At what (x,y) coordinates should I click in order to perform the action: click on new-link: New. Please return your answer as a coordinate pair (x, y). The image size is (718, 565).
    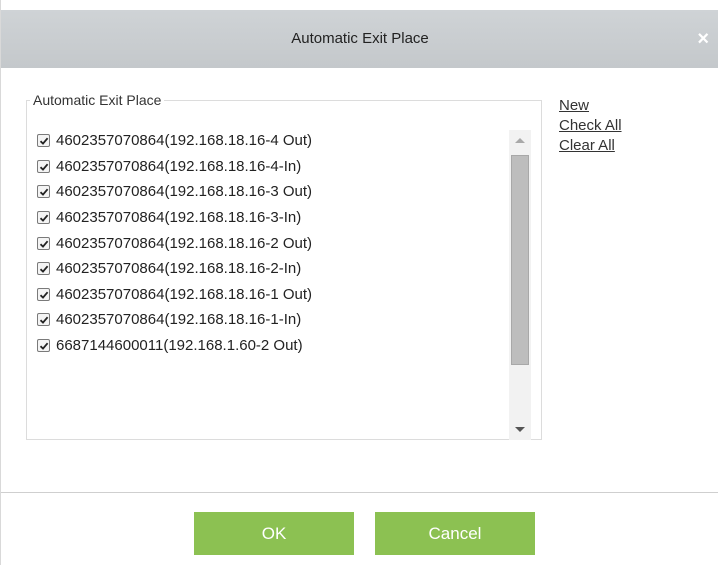
    Looking at the image, I should click on (590, 106).